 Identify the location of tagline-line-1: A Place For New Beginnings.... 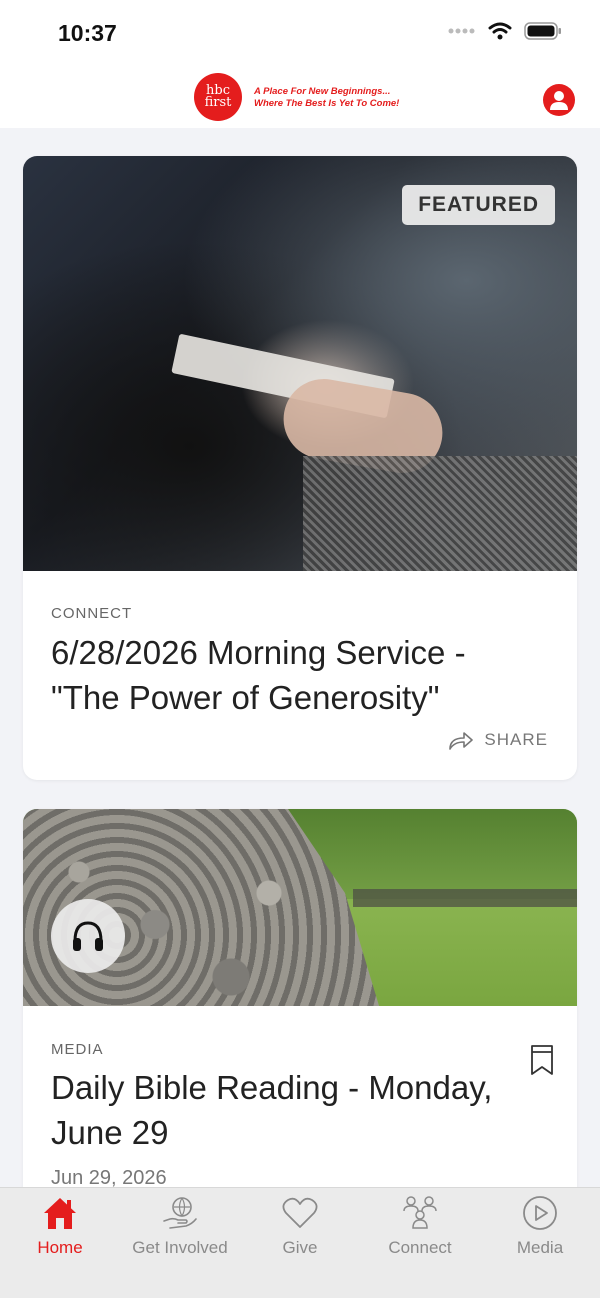
(322, 91).